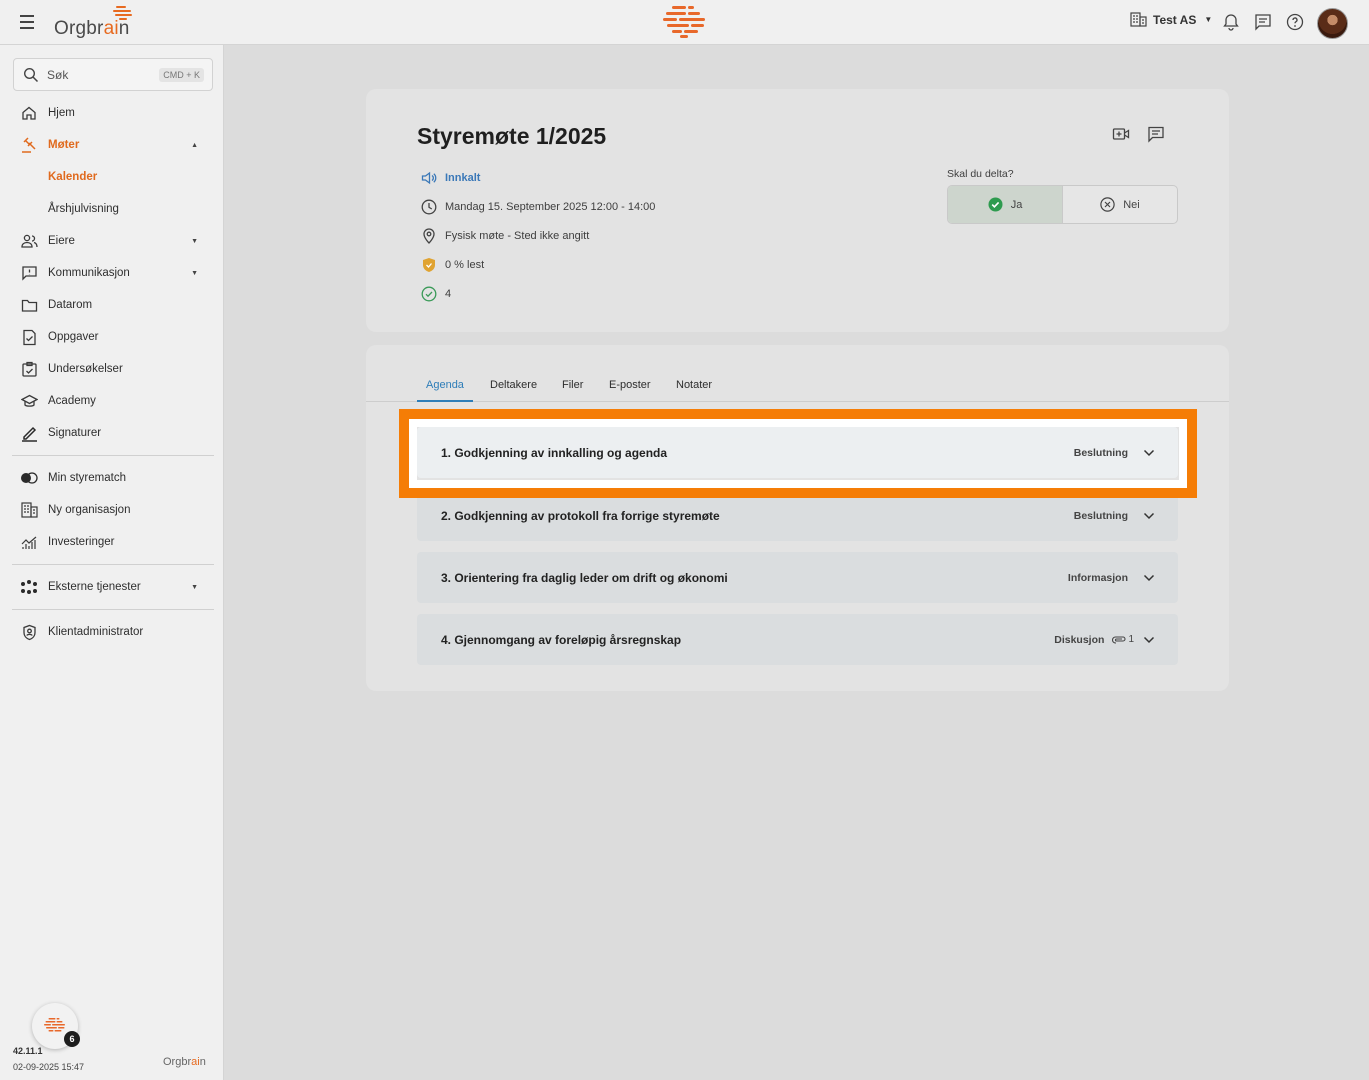 Image resolution: width=1369 pixels, height=1080 pixels. What do you see at coordinates (1156, 134) in the screenshot?
I see `comment-icon` at bounding box center [1156, 134].